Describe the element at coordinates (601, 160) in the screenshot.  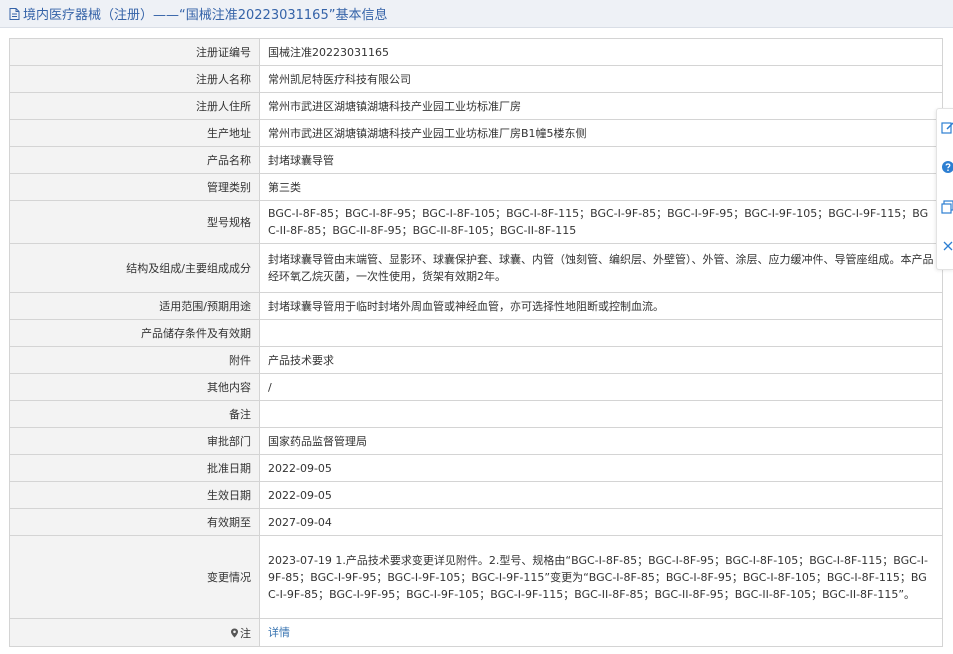
I see `row-value: 封堵球囊导管` at that location.